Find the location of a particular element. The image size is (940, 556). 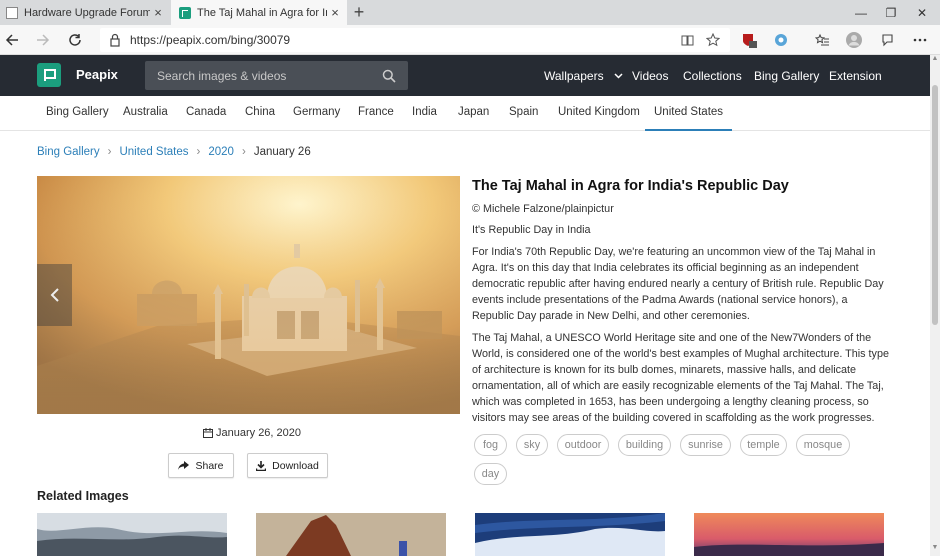

breadcrumb-united-states: United States is located at coordinates (153, 152).